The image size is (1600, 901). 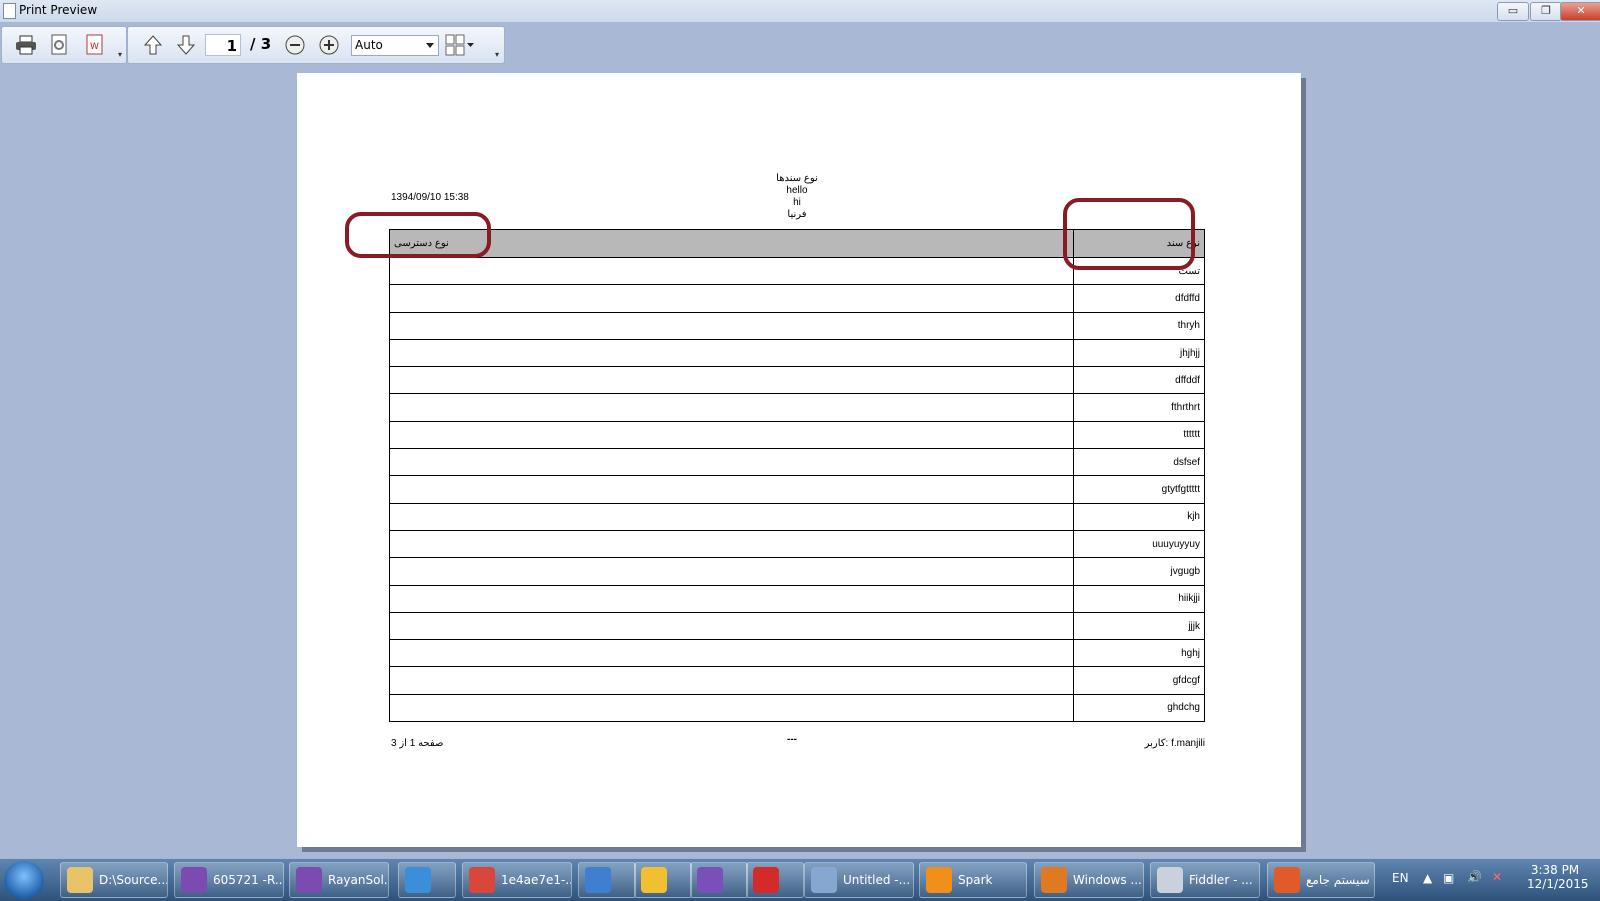 What do you see at coordinates (796, 626) in the screenshot?
I see `table-row: jjjk` at bounding box center [796, 626].